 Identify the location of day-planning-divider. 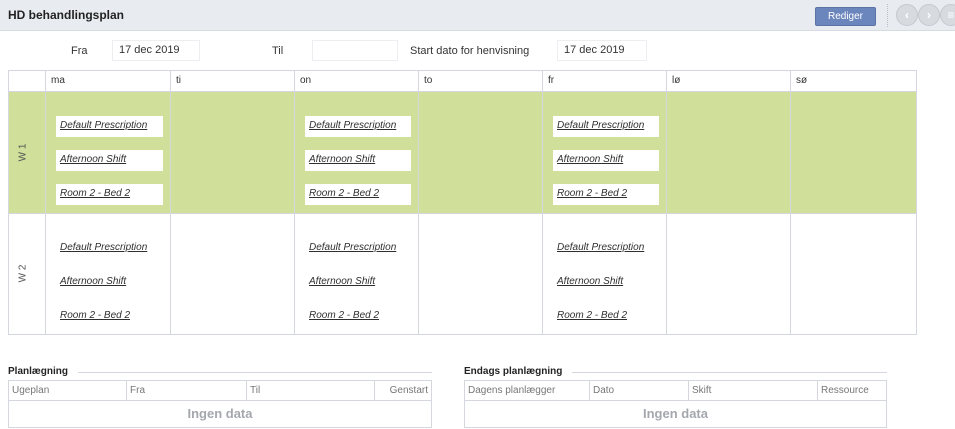
(729, 372).